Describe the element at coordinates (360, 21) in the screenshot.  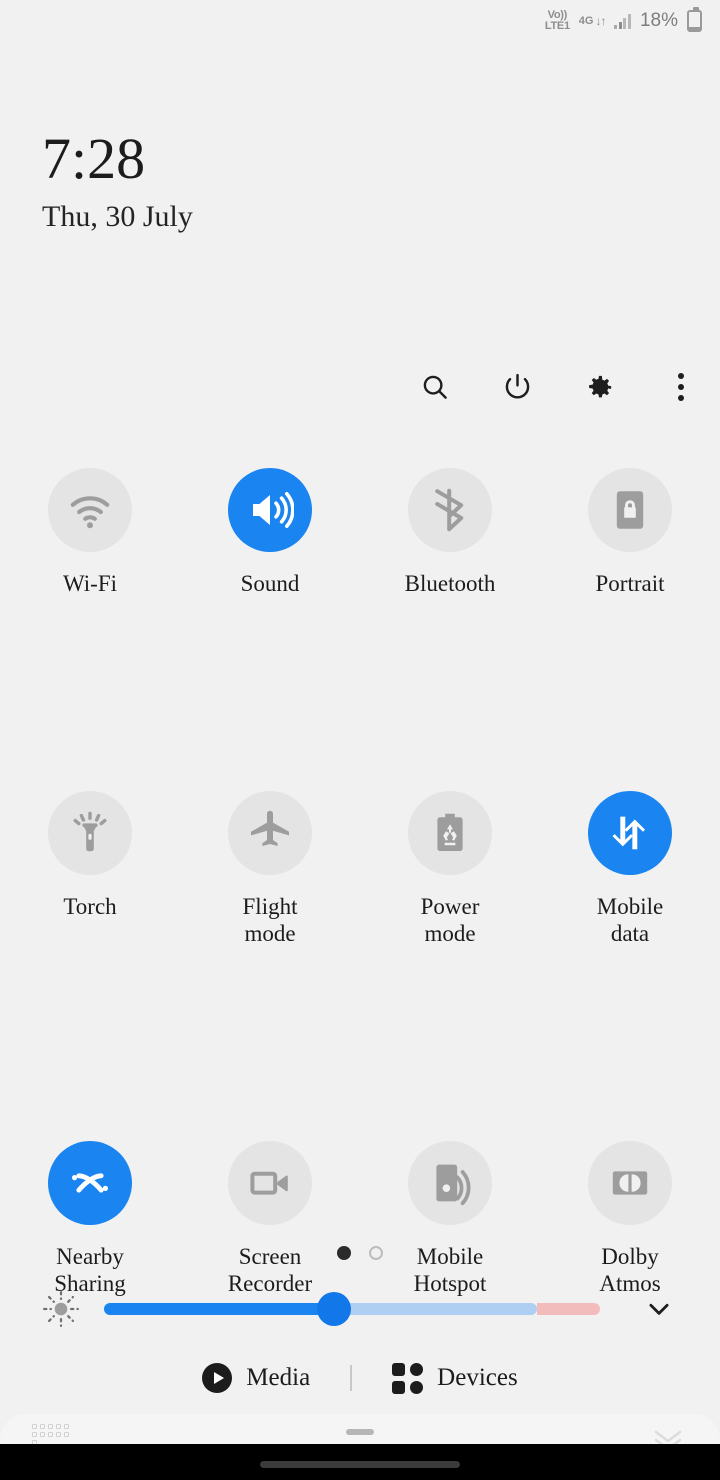
I see `status-bar: Vo)) LTE1 4G ↓↑ 18%` at that location.